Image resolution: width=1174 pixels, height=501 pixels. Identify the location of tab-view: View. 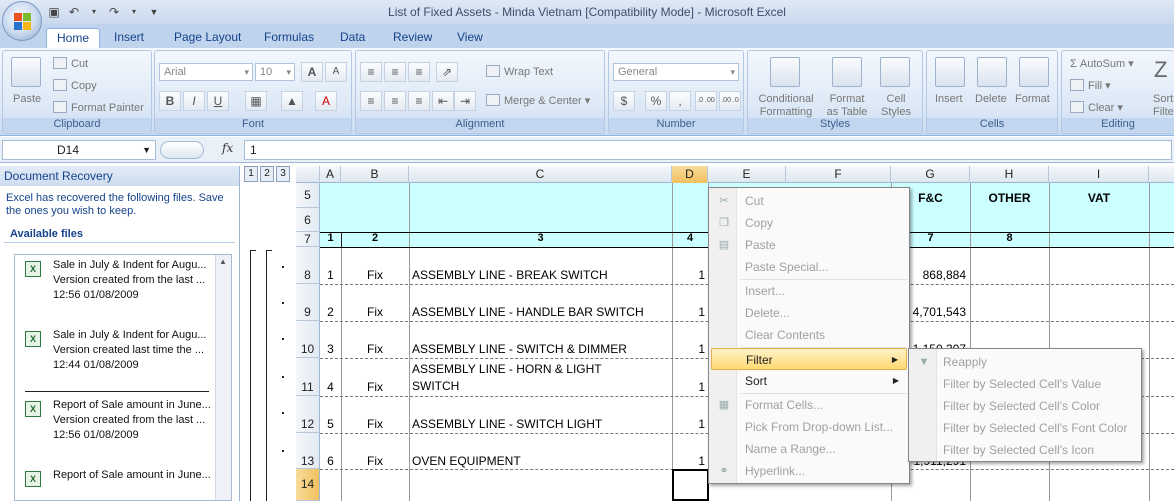
(470, 38).